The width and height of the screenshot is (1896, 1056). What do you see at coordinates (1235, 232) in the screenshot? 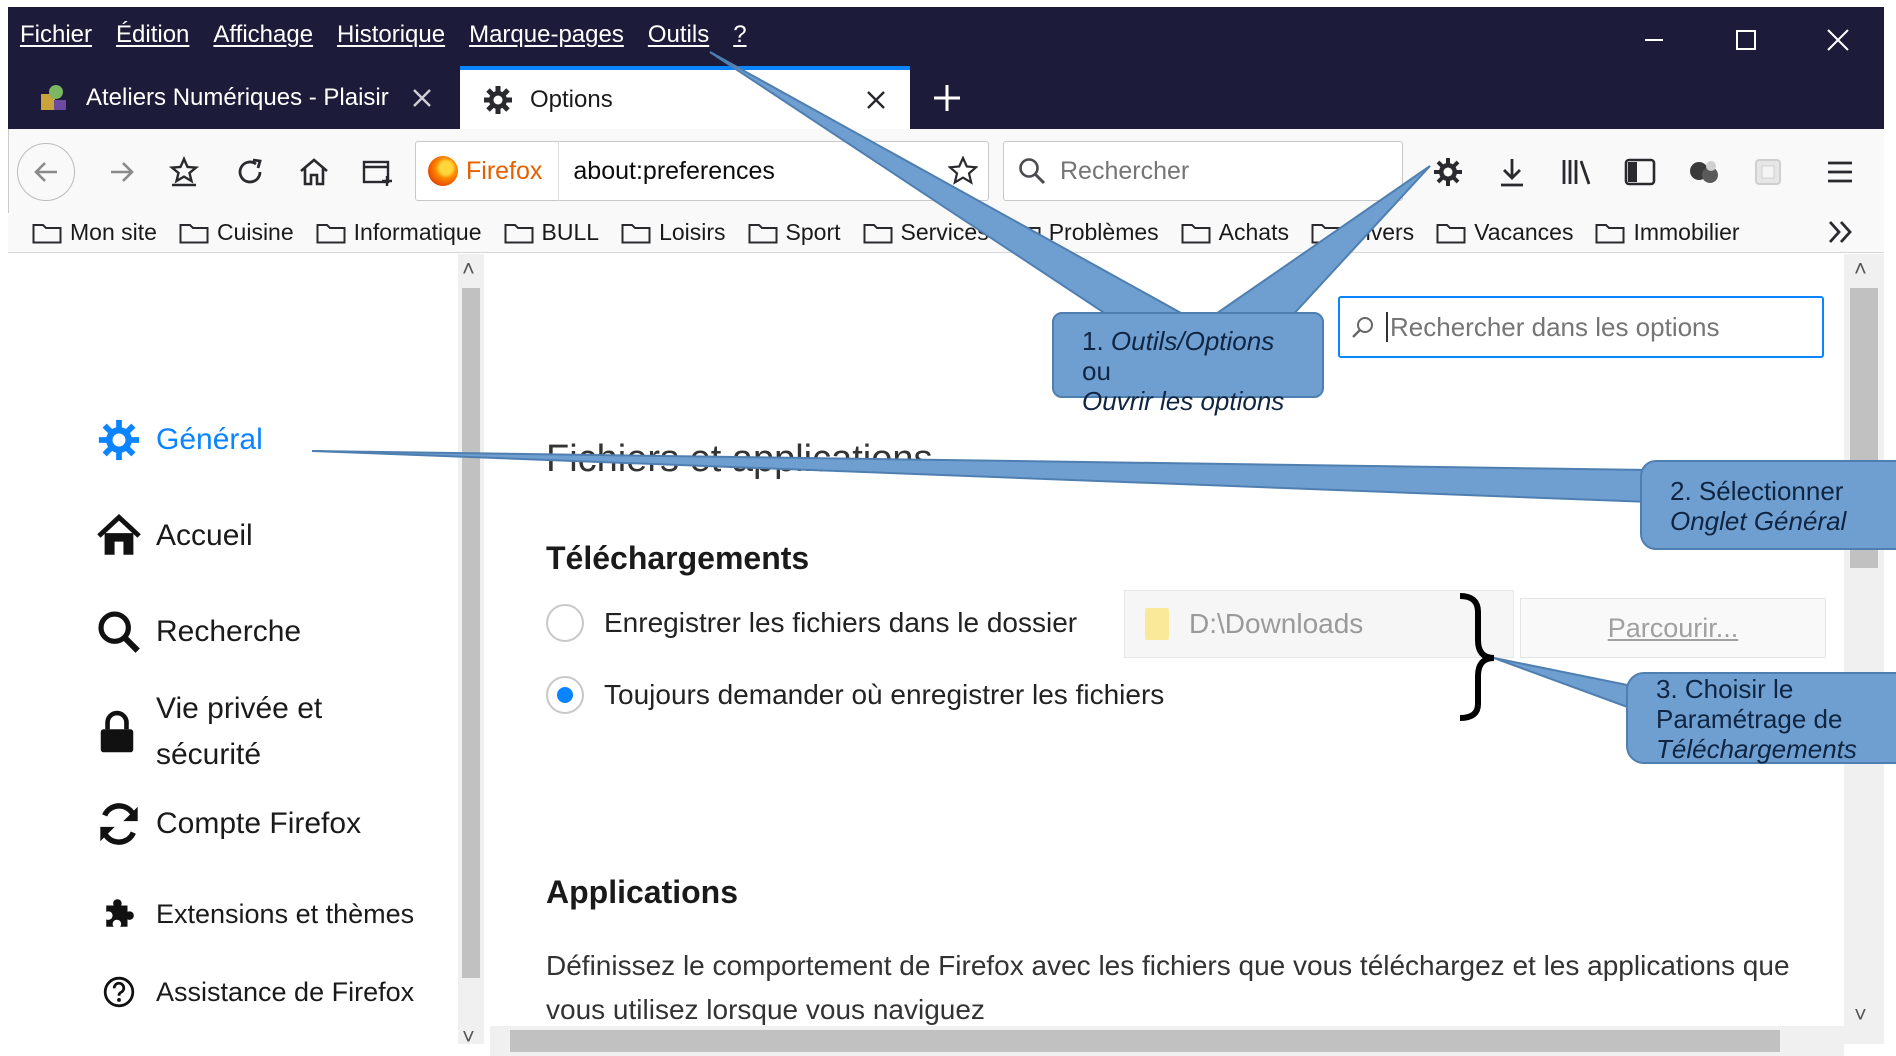
I see `bookmark-folder: Achats` at bounding box center [1235, 232].